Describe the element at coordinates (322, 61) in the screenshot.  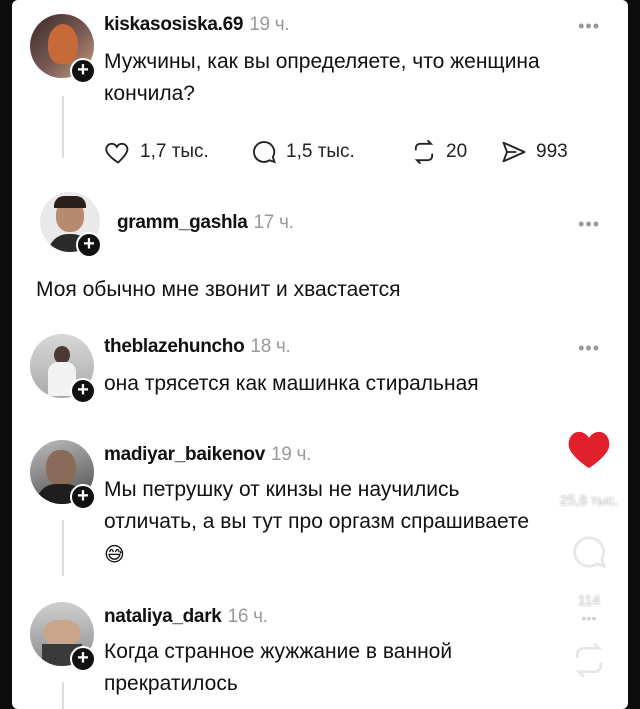
I see `post-text-line: Мужчины, как вы определяете, что женщина` at that location.